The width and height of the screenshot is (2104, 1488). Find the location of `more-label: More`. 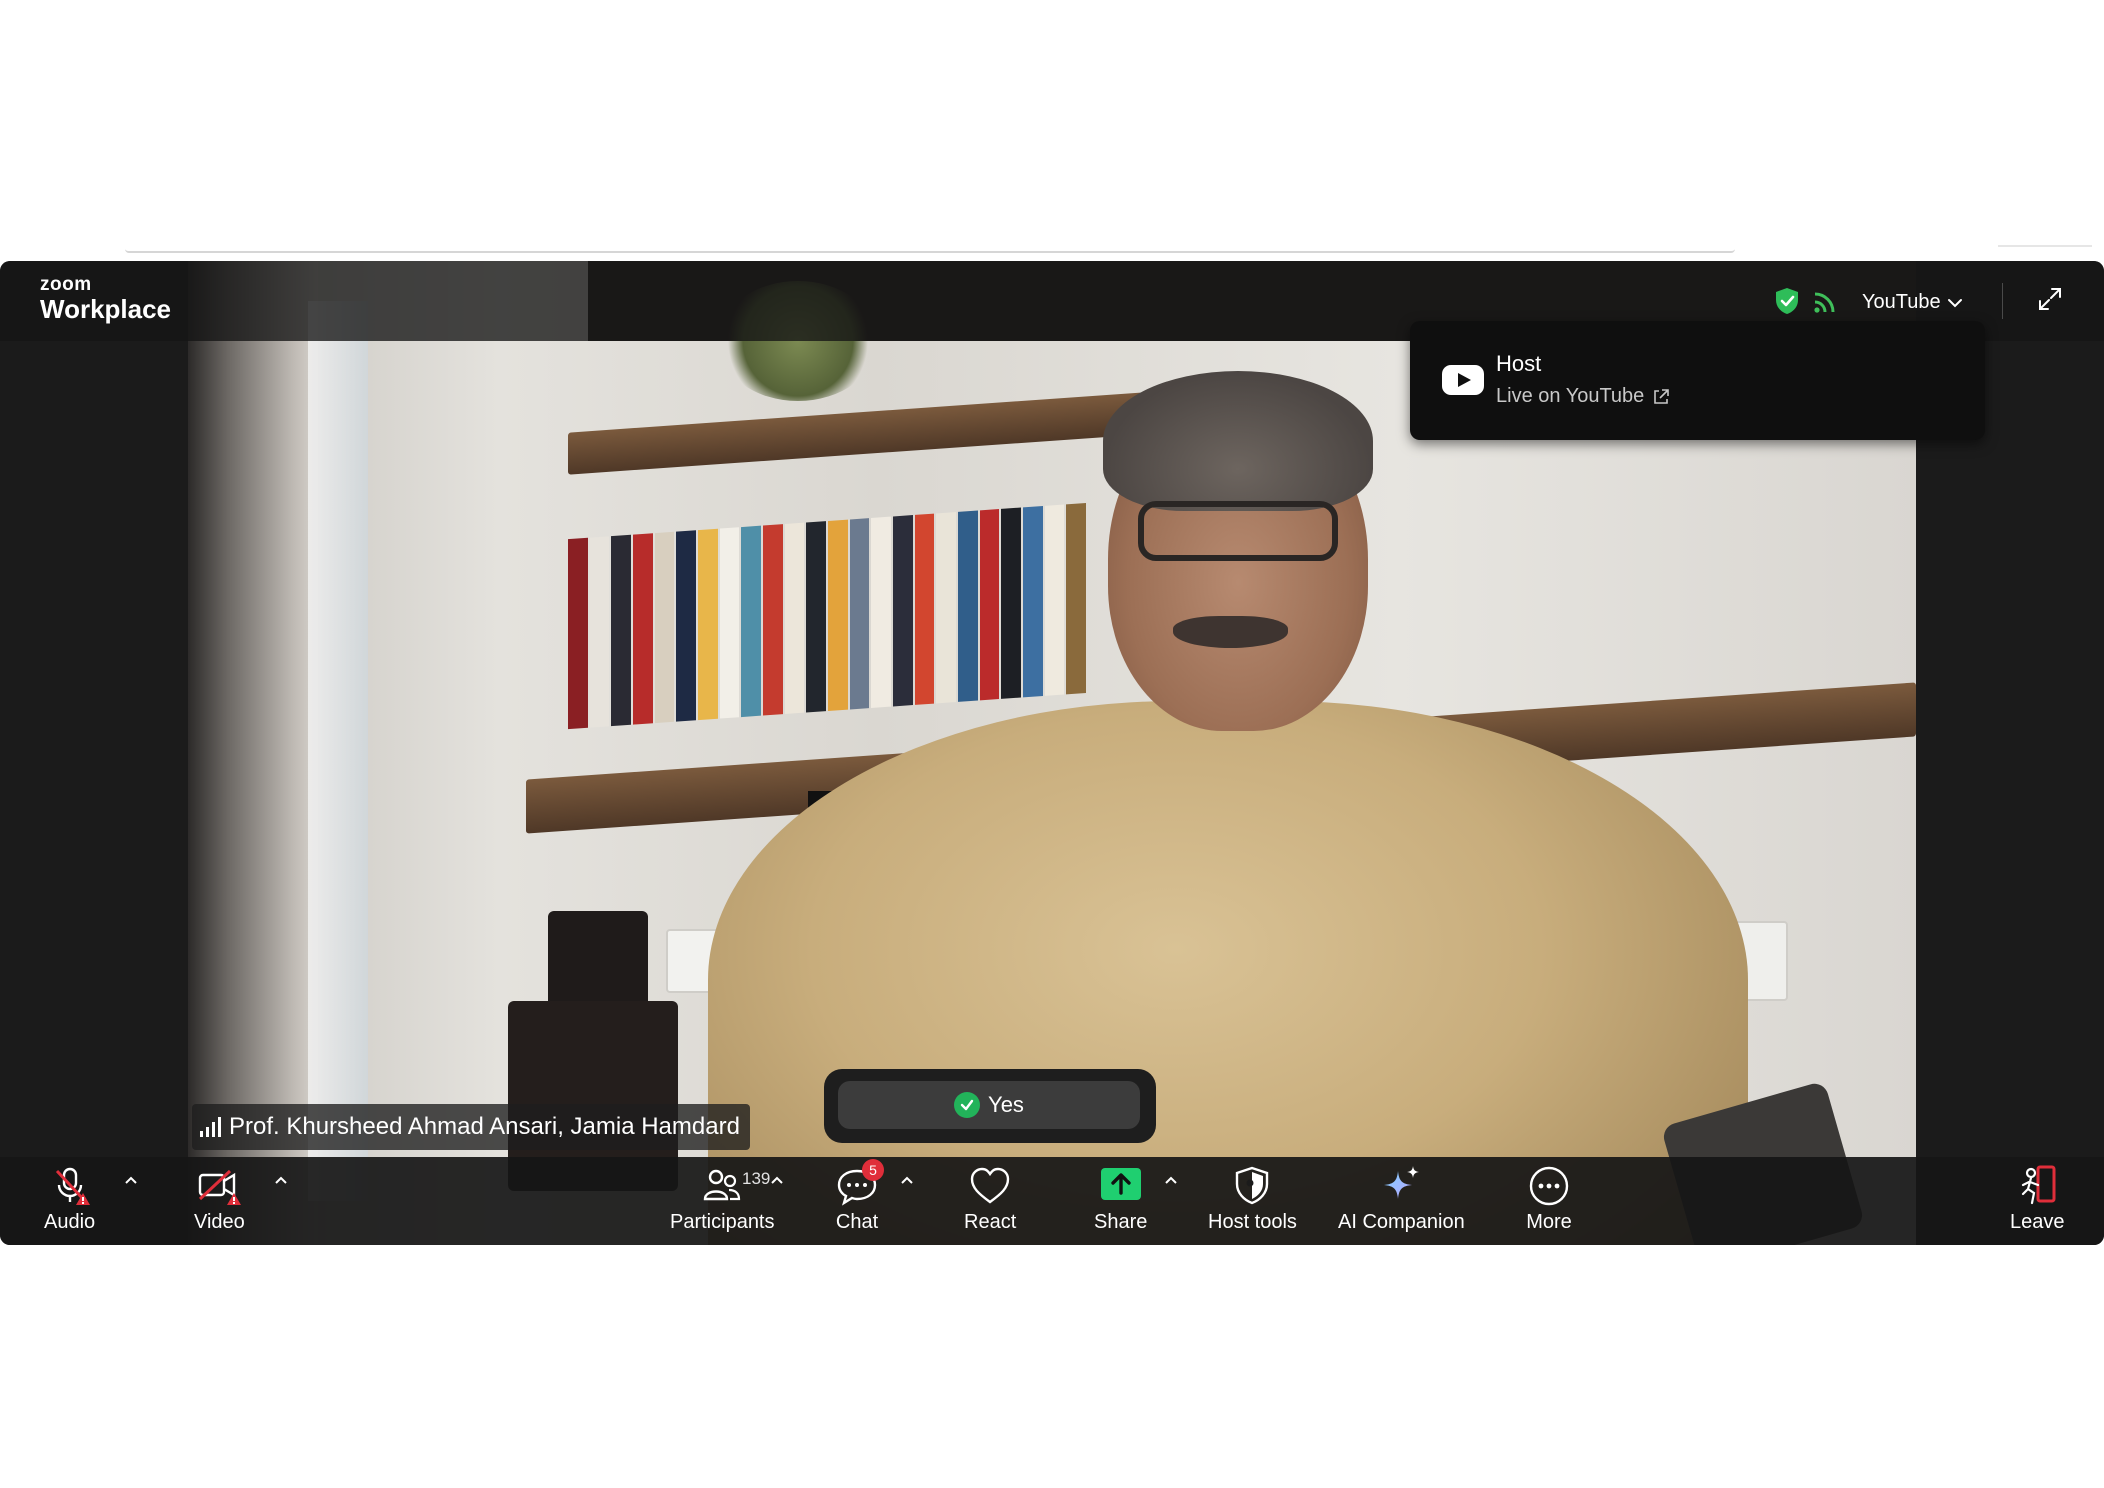

more-label: More is located at coordinates (1549, 1222).